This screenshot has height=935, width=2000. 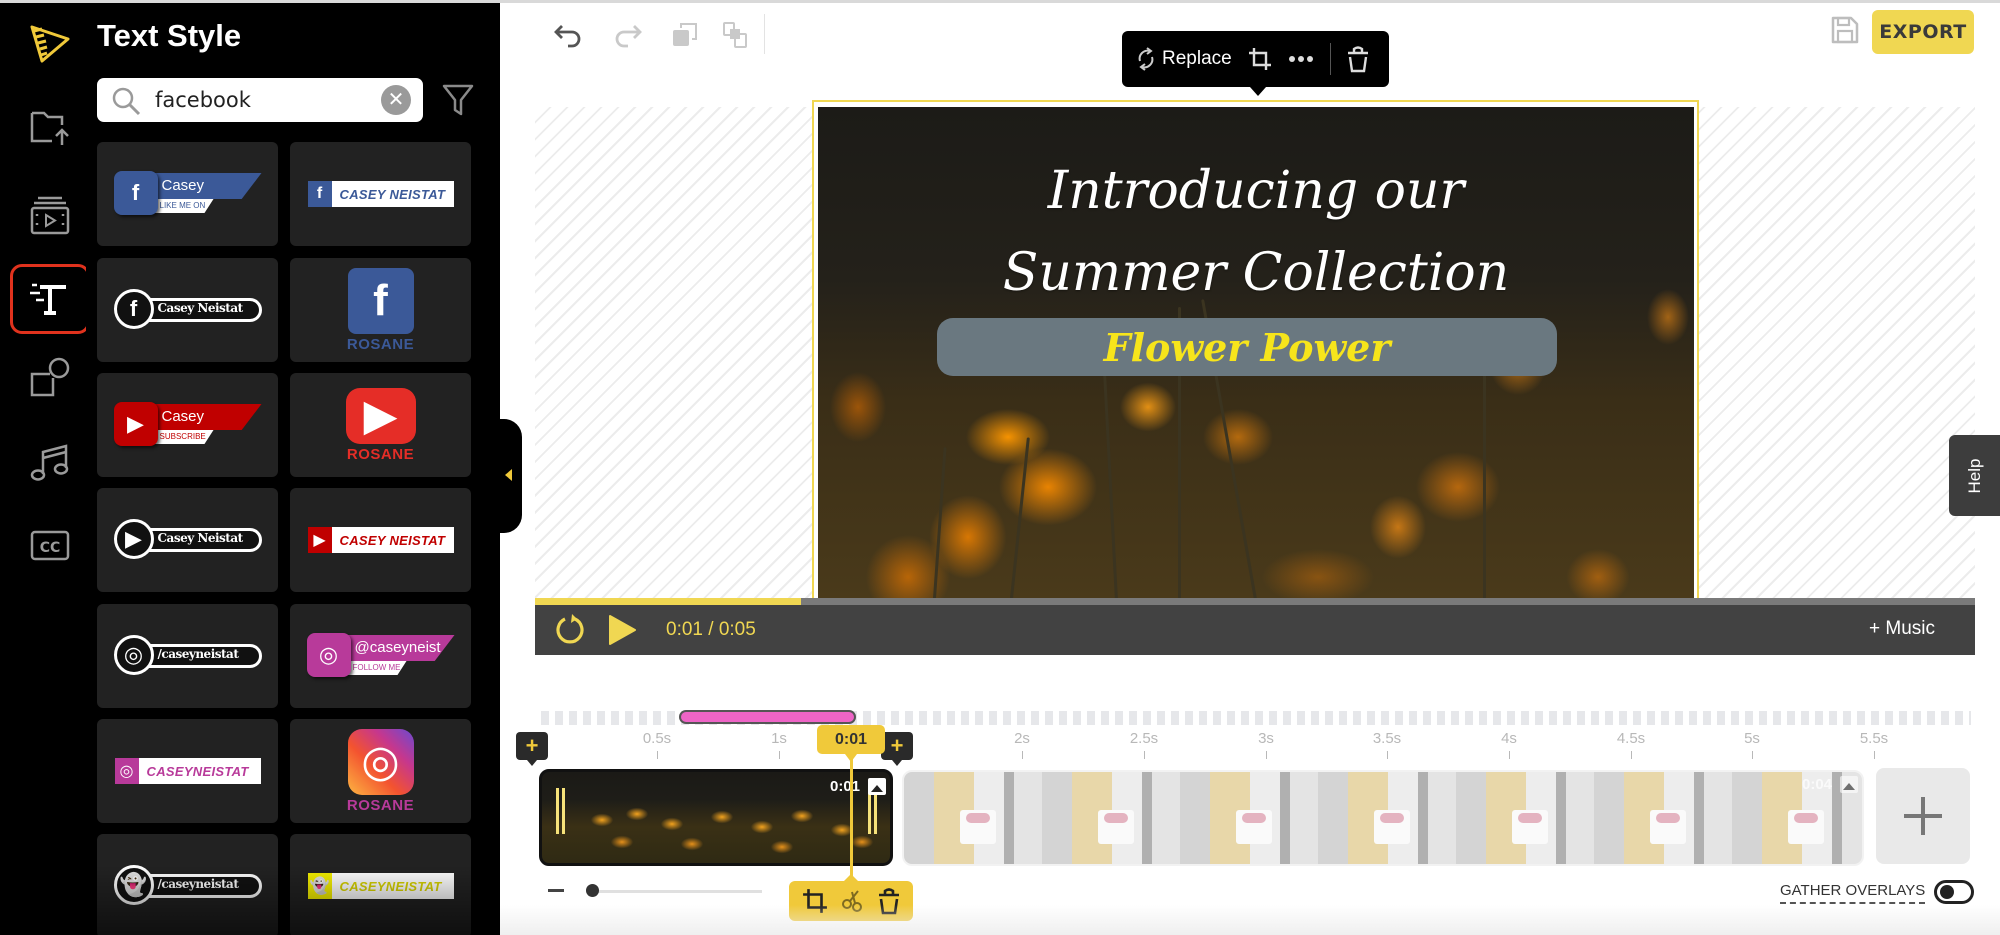 I want to click on redo-button, so click(x=627, y=35).